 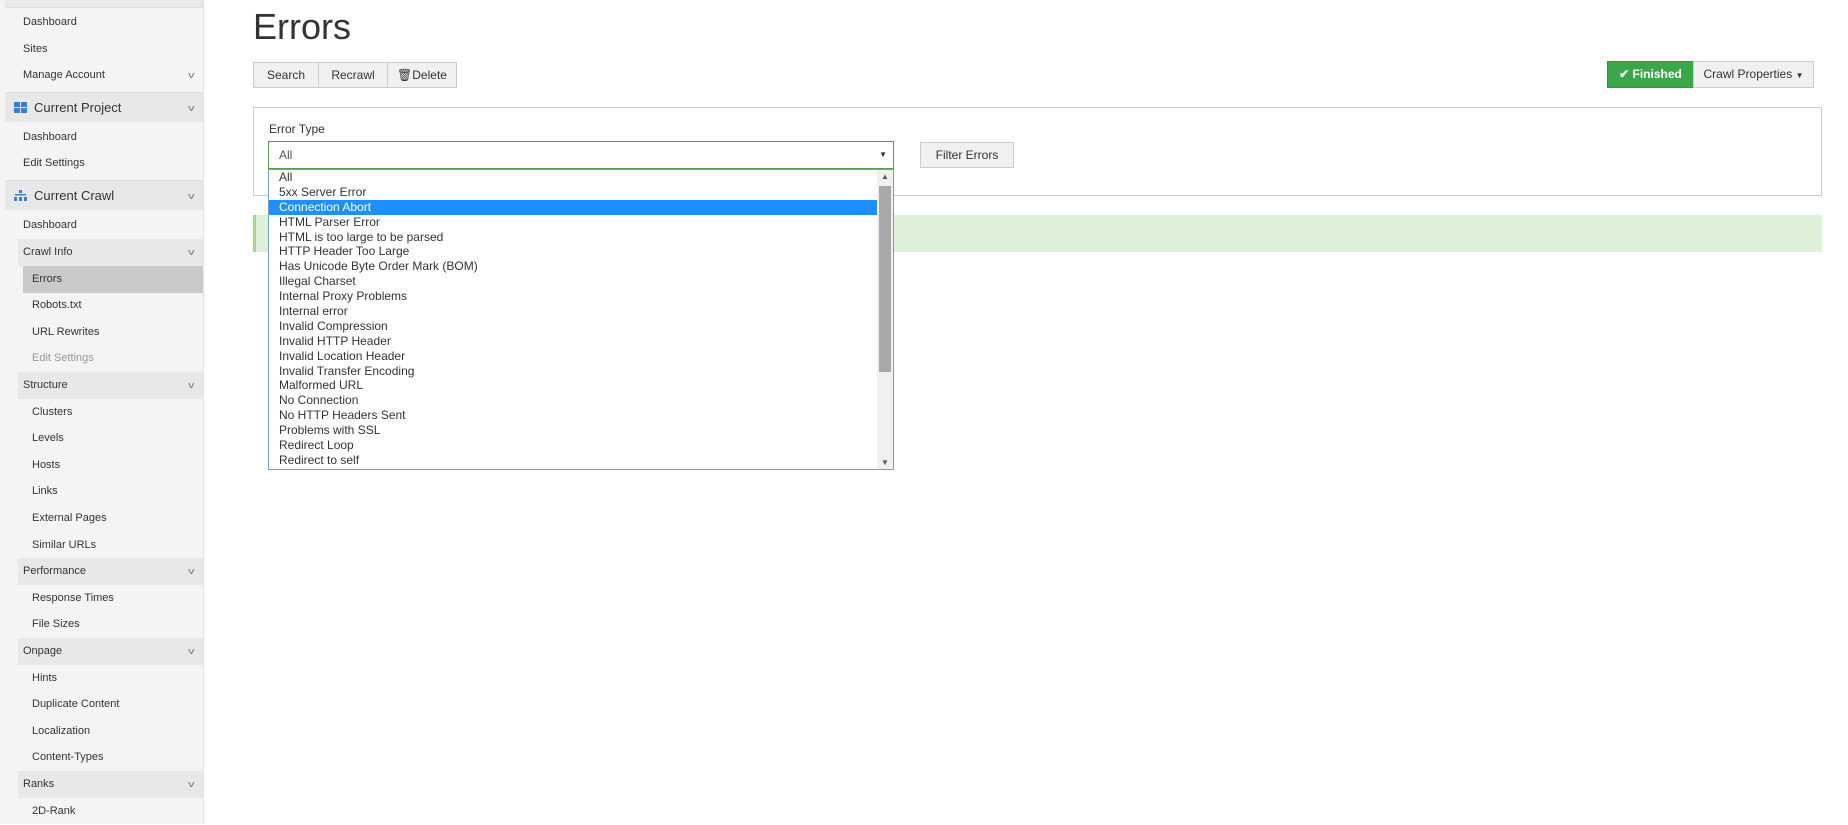 I want to click on label: Current Project, so click(x=78, y=107).